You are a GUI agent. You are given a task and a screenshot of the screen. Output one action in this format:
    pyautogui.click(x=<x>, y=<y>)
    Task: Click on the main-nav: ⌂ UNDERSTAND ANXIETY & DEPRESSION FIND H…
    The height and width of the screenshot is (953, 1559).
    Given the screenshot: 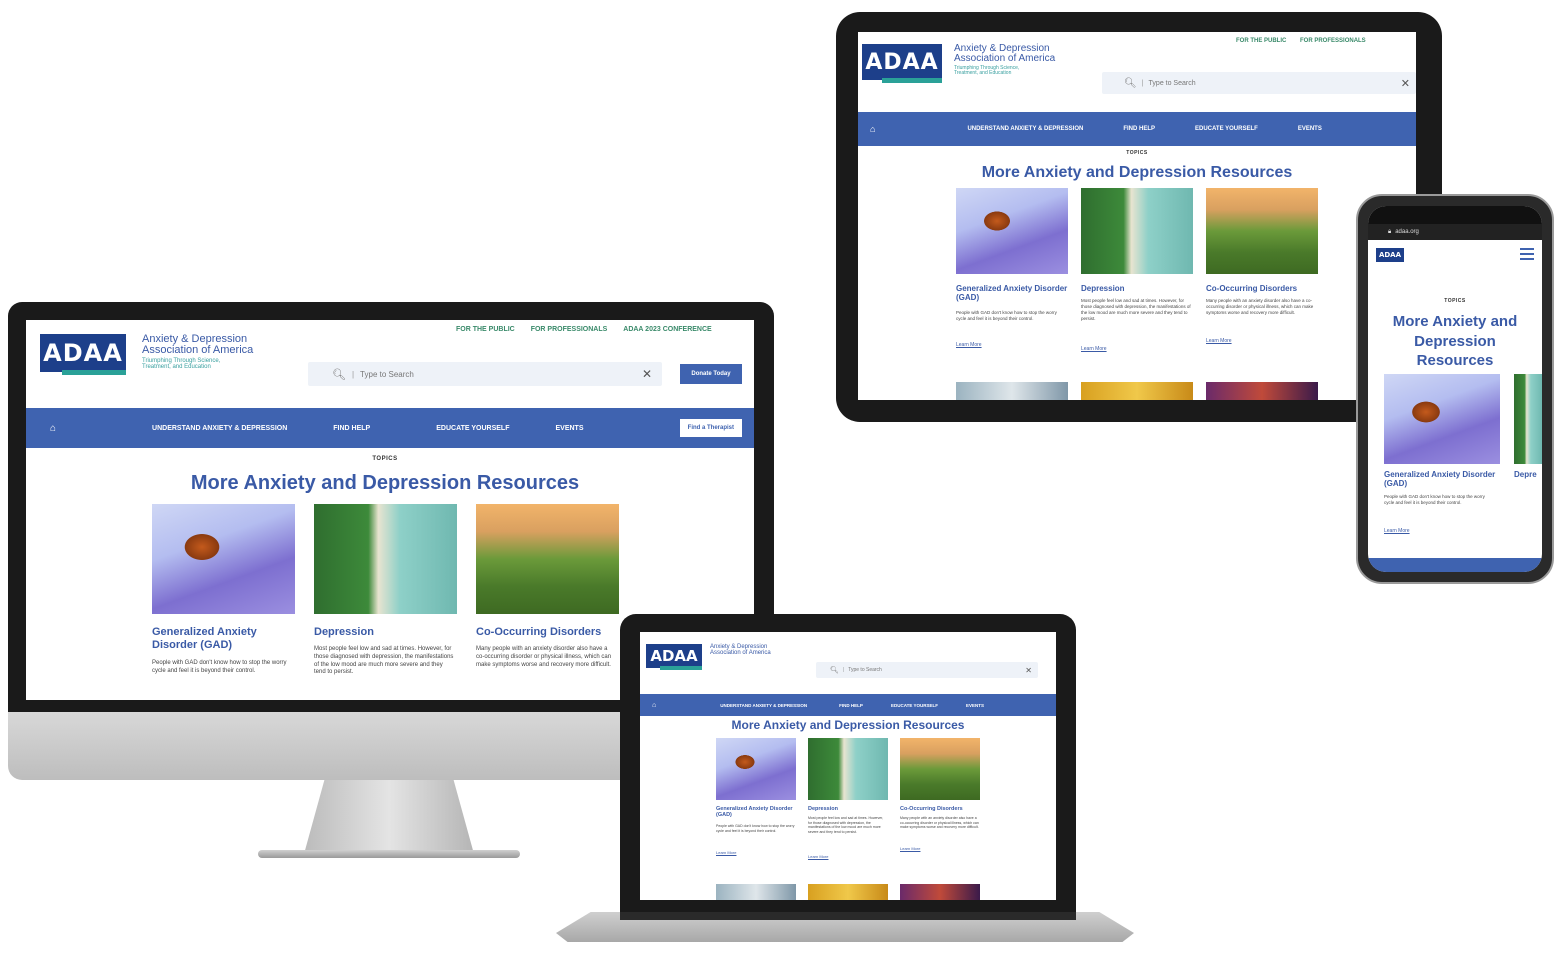 What is the action you would take?
    pyautogui.click(x=848, y=705)
    